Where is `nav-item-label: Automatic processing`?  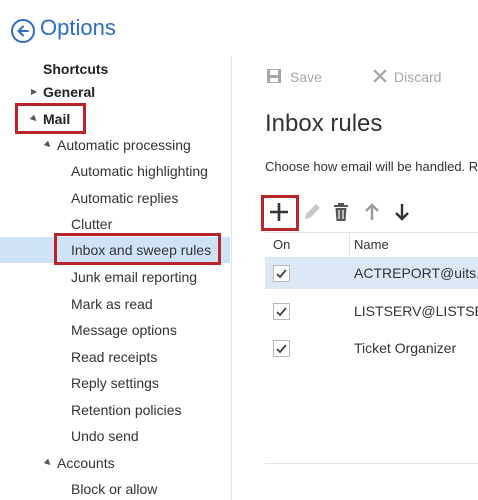 nav-item-label: Automatic processing is located at coordinates (124, 145).